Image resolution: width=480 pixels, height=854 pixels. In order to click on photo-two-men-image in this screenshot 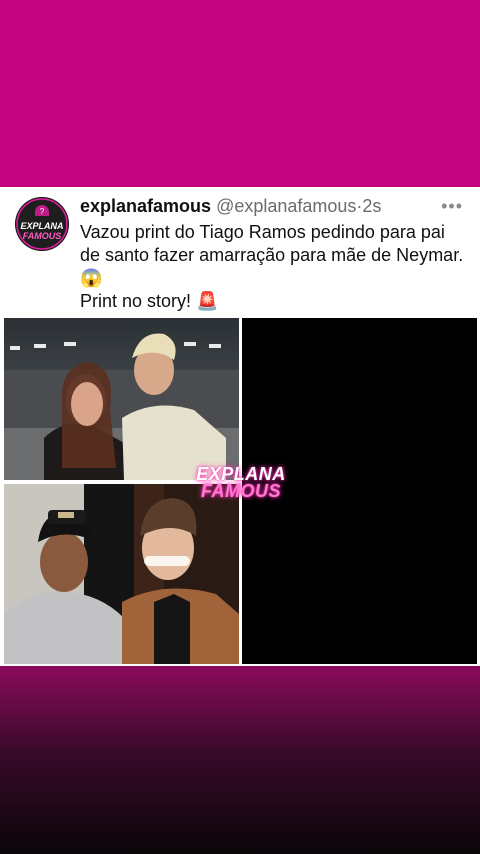, I will do `click(121, 574)`.